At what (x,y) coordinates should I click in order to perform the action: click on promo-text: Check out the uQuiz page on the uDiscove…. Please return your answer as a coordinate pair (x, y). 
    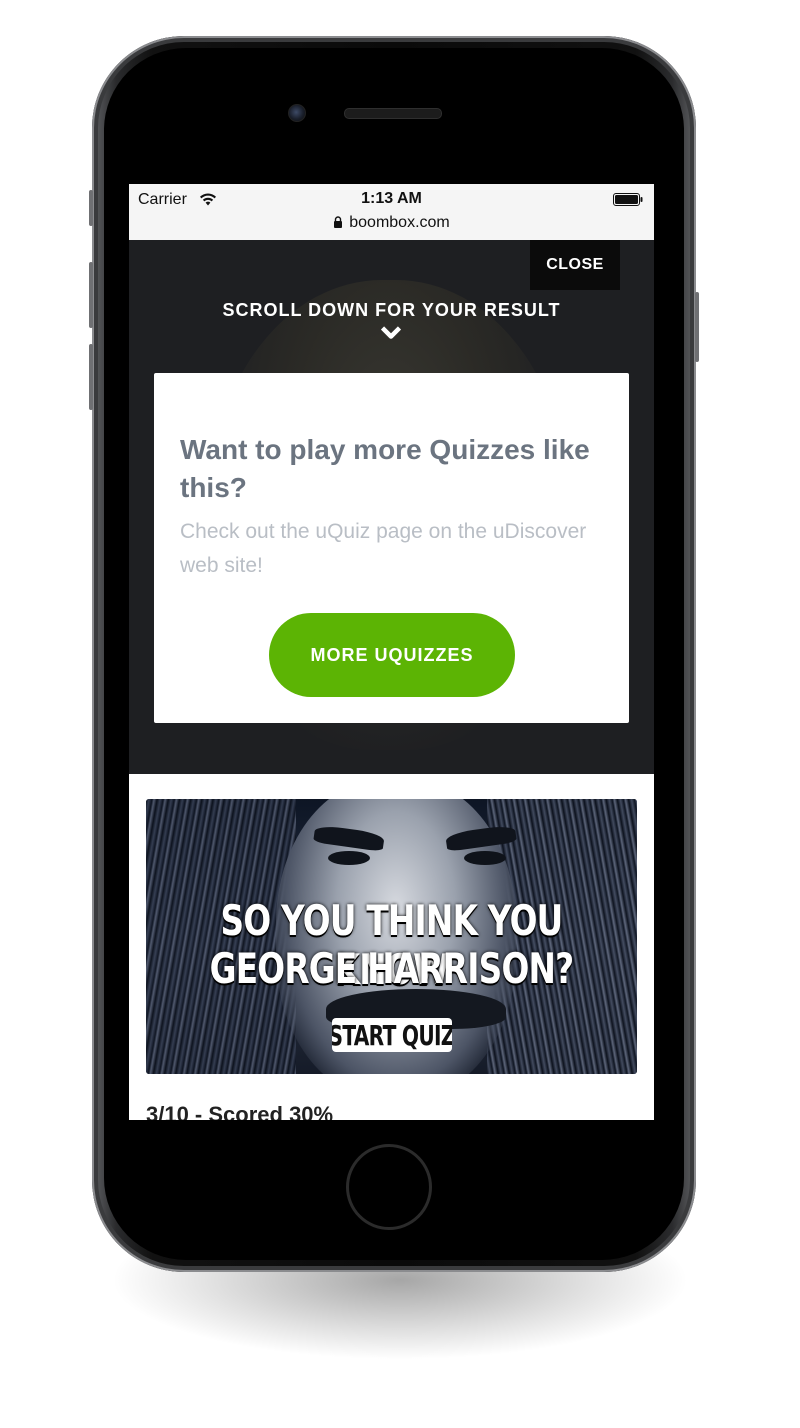
    Looking at the image, I should click on (383, 548).